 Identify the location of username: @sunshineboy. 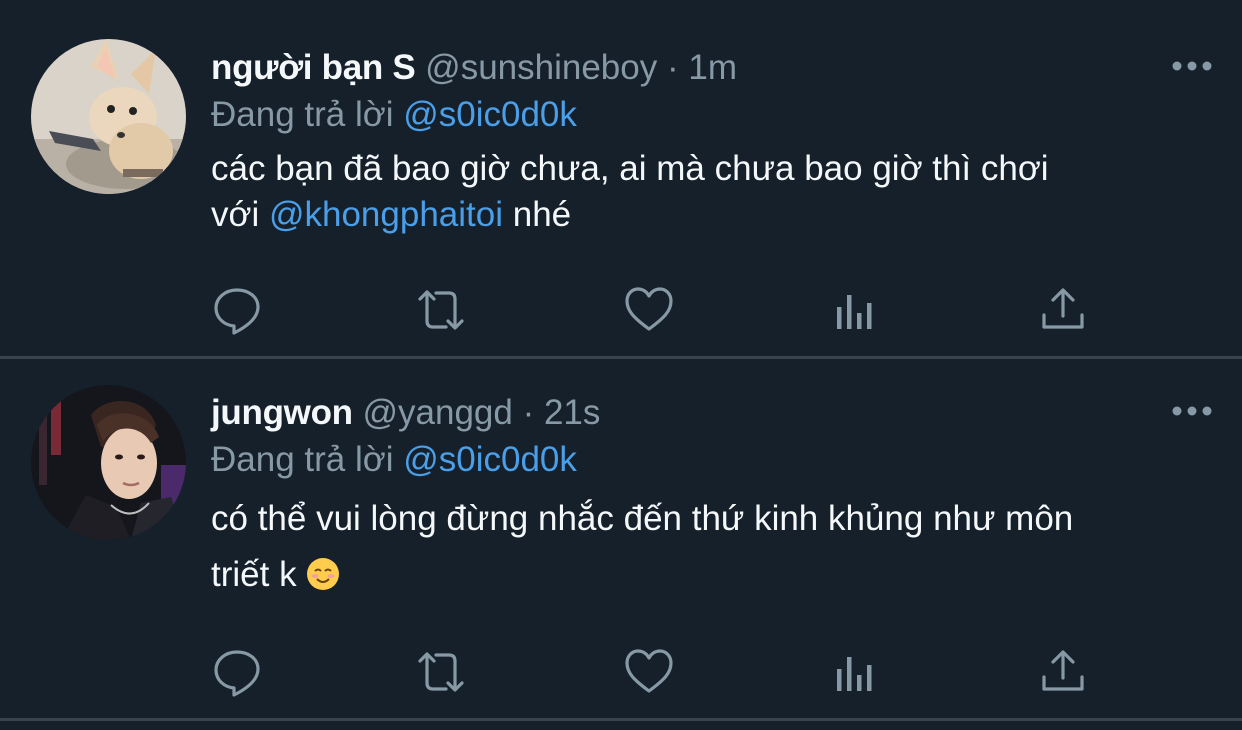
(541, 67).